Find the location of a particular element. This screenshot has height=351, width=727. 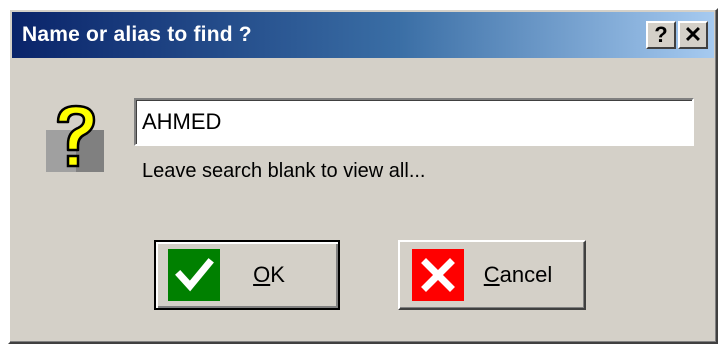

ok-button: OK is located at coordinates (247, 275).